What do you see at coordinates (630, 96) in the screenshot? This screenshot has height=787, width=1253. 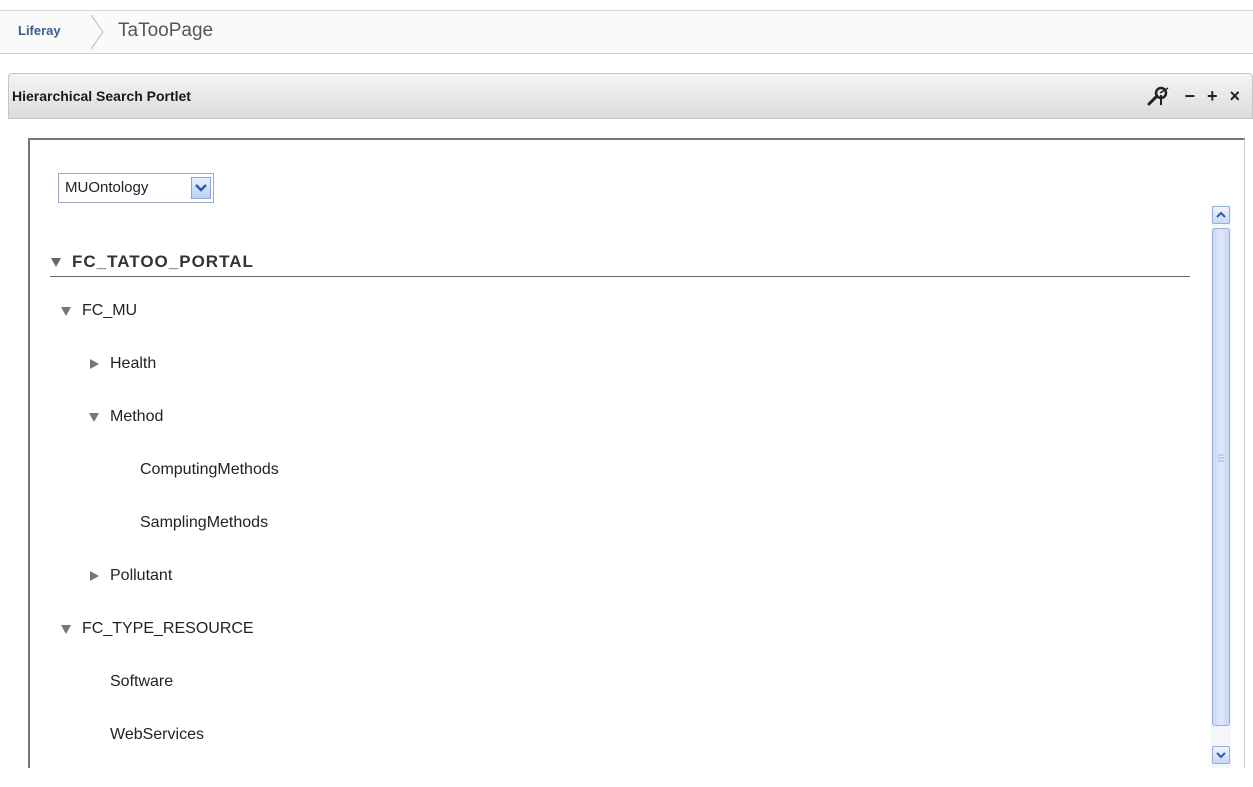 I see `portlet-title-bar: Hierarchical Search Portlet − + ×` at bounding box center [630, 96].